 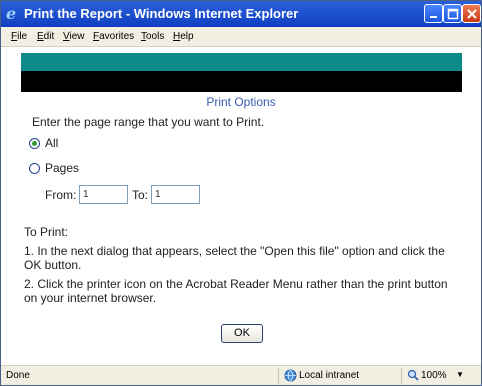 What do you see at coordinates (19, 36) in the screenshot?
I see `menu-file: File` at bounding box center [19, 36].